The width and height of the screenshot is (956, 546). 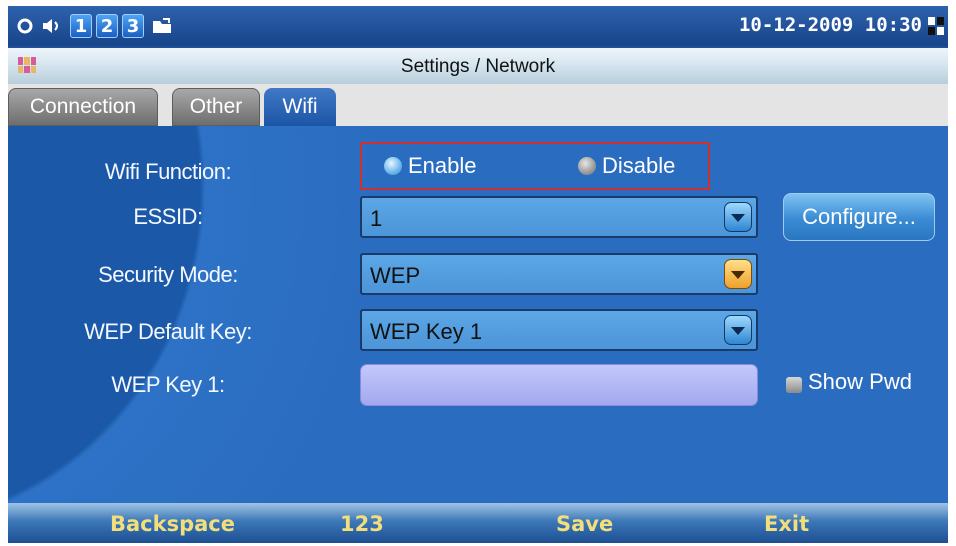 What do you see at coordinates (168, 171) in the screenshot?
I see `wifi-function-label: Wifi Function:` at bounding box center [168, 171].